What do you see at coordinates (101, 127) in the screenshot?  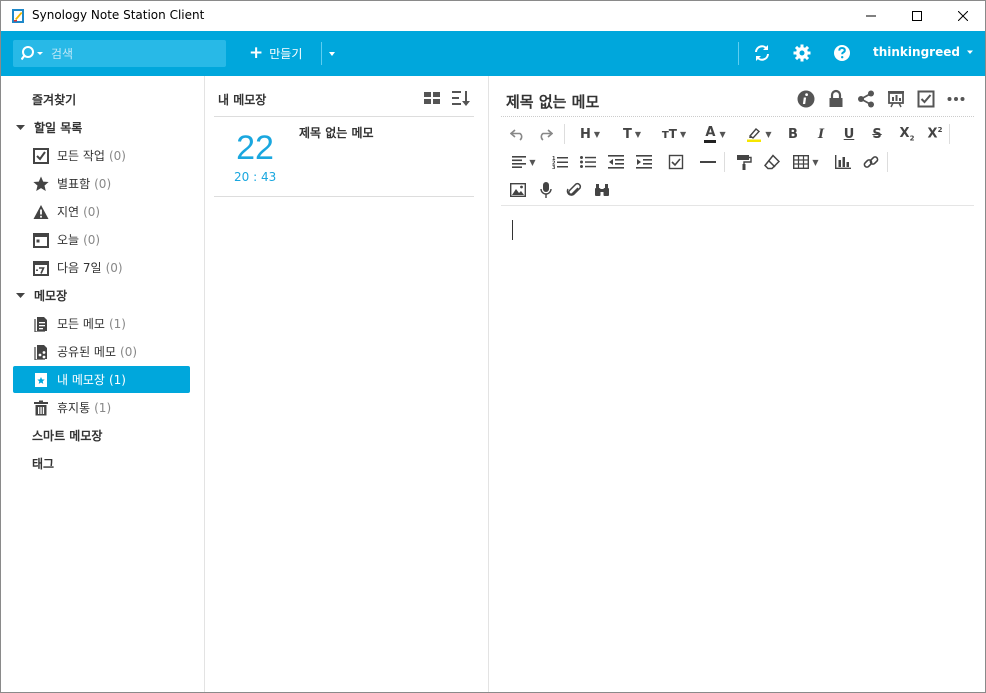 I see `sidebar-todo-header: 할일 목록` at bounding box center [101, 127].